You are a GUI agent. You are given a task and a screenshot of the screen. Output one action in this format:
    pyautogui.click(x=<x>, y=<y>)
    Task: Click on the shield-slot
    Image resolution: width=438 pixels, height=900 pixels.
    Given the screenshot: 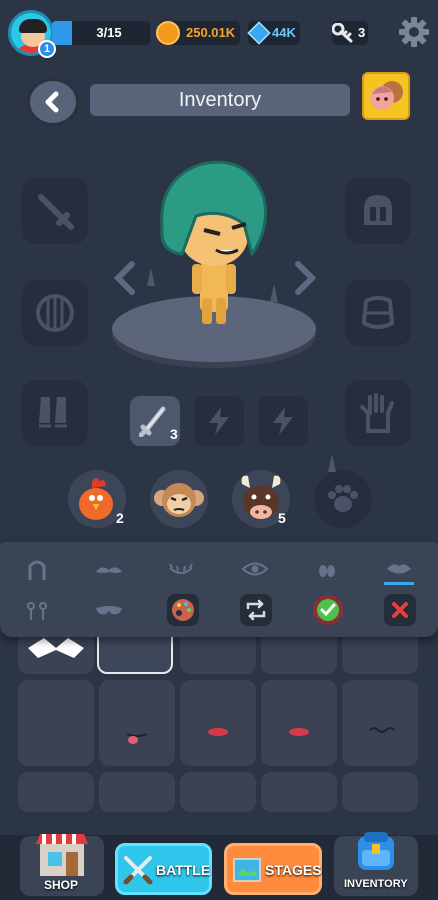 What is the action you would take?
    pyautogui.click(x=55, y=313)
    